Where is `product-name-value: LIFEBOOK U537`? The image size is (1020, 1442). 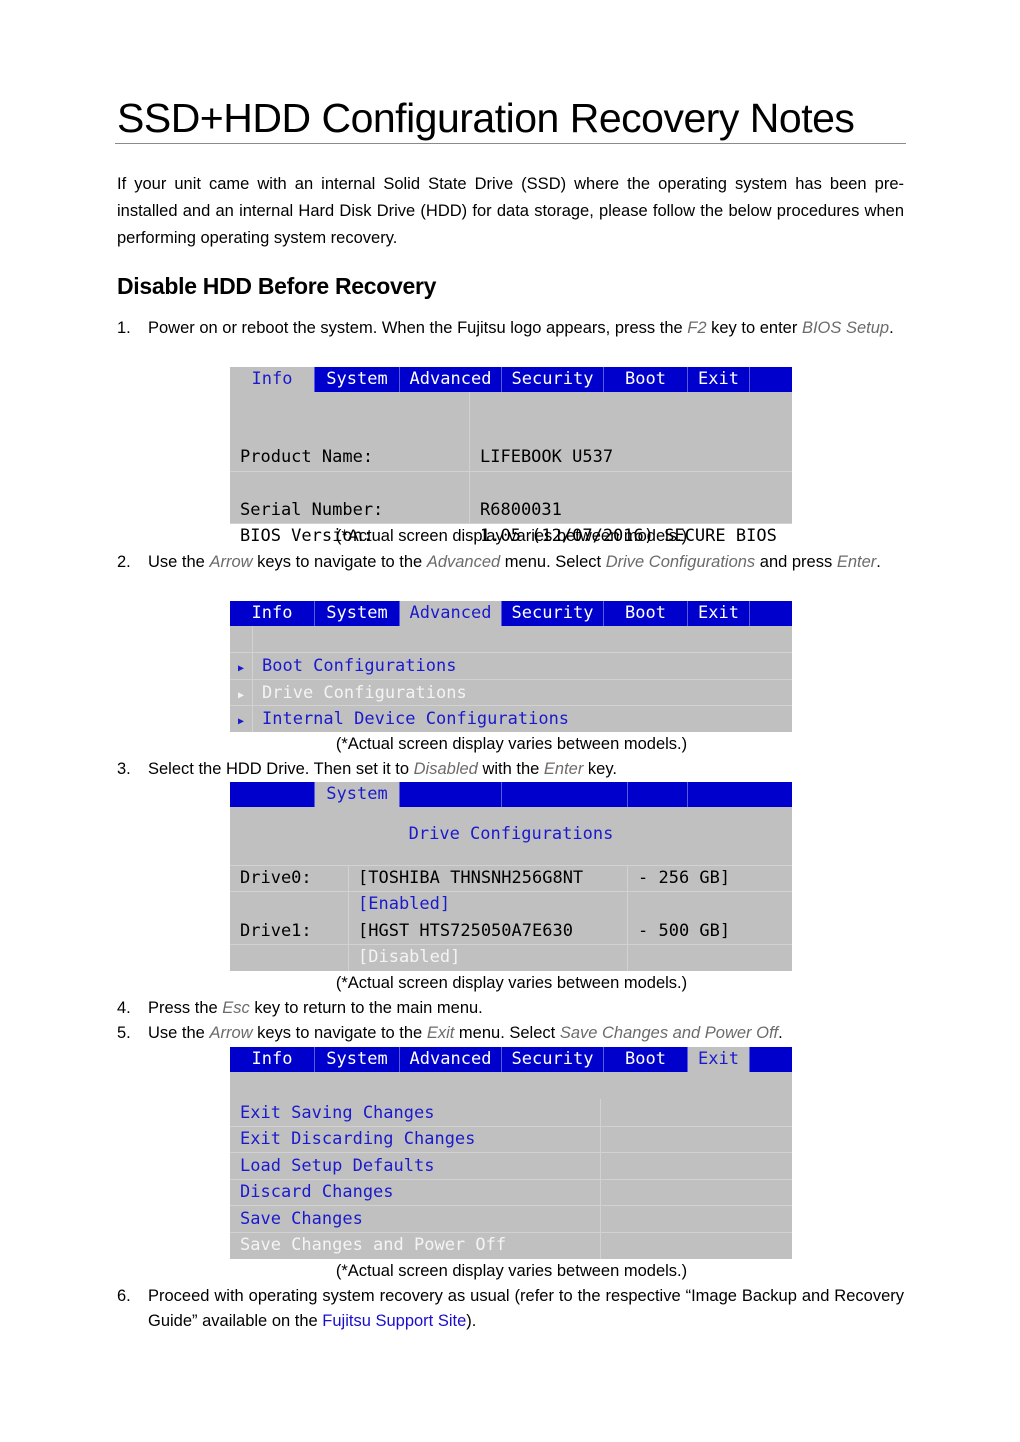
product-name-value: LIFEBOOK U537 is located at coordinates (547, 457).